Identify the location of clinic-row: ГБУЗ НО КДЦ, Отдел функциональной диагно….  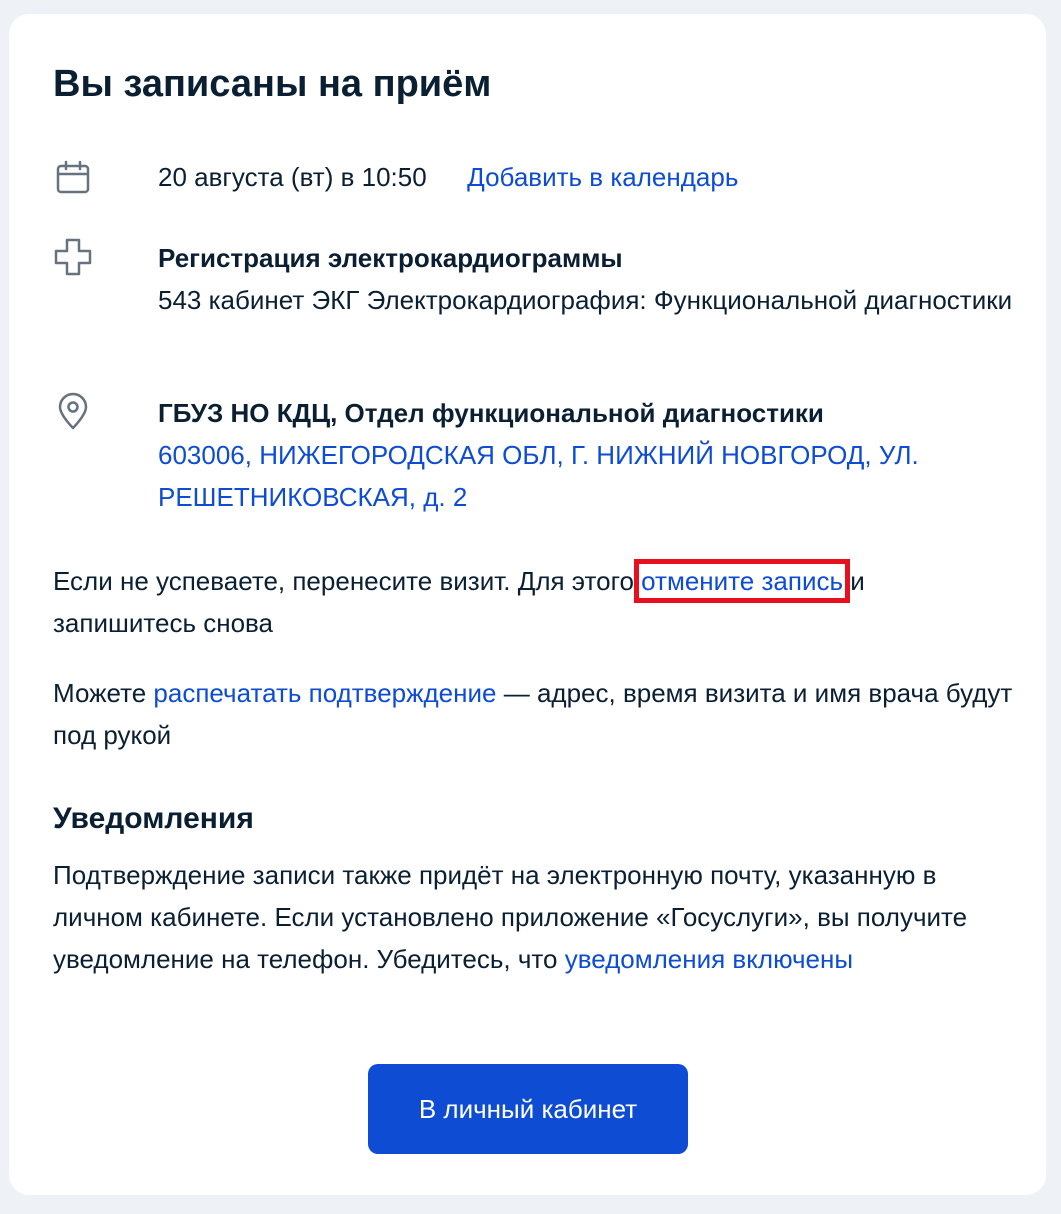
(533, 457).